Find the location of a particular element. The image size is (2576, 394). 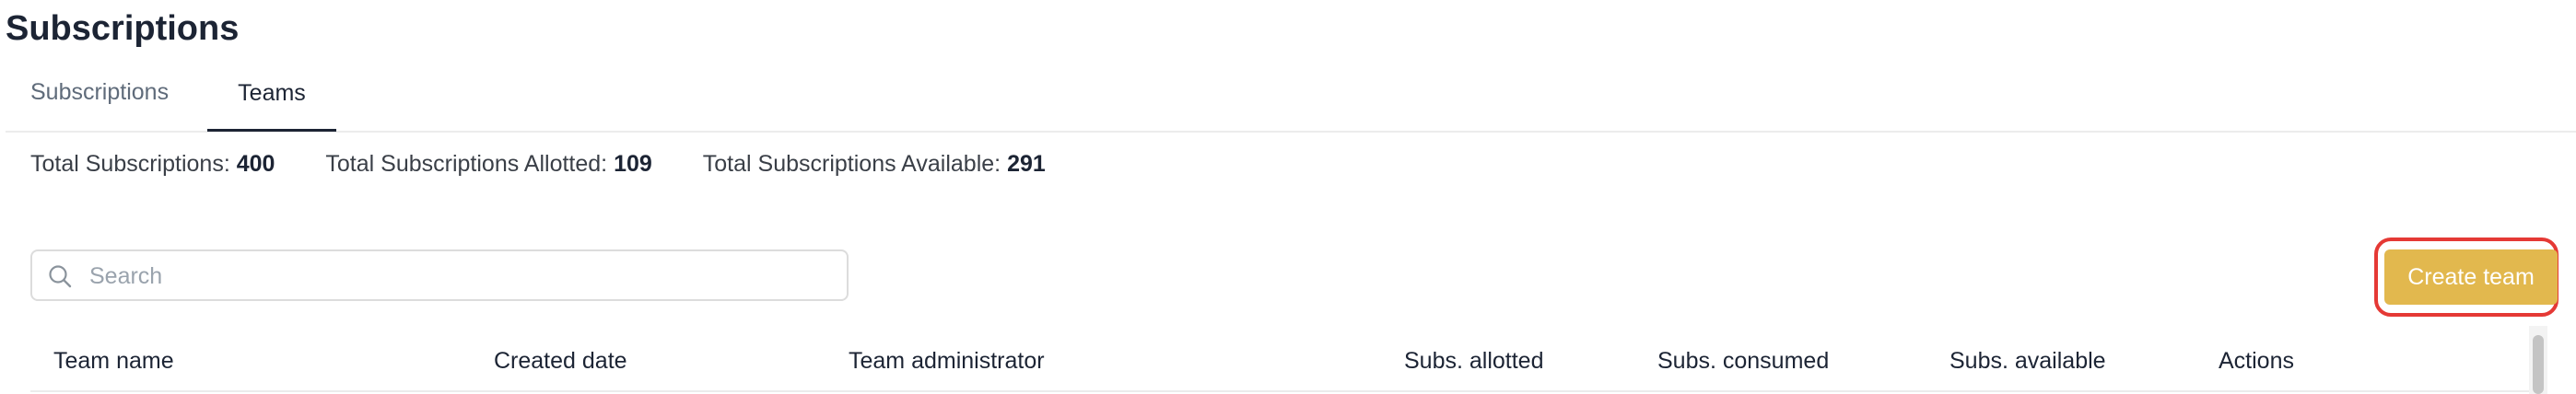

search-icon is located at coordinates (60, 276).